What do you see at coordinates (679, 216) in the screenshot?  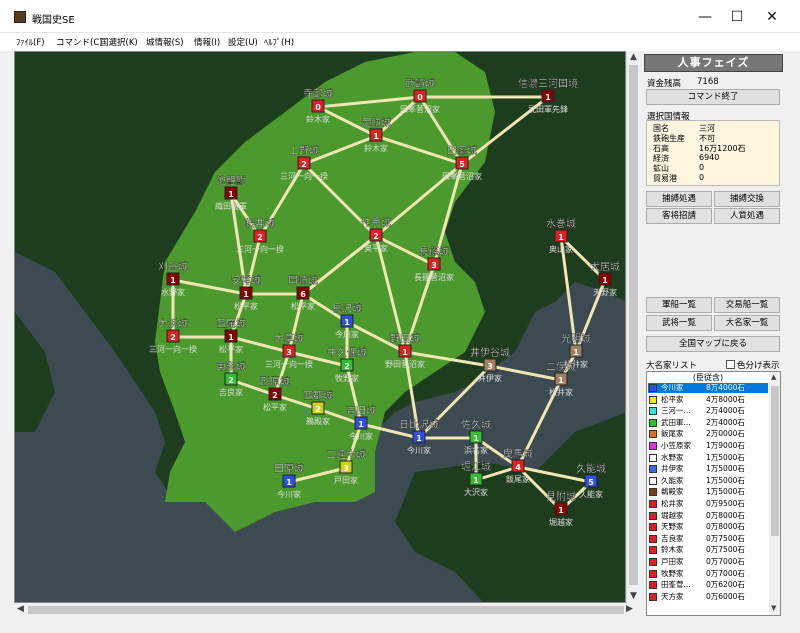 I see `guest-invite-button: 客将招請` at bounding box center [679, 216].